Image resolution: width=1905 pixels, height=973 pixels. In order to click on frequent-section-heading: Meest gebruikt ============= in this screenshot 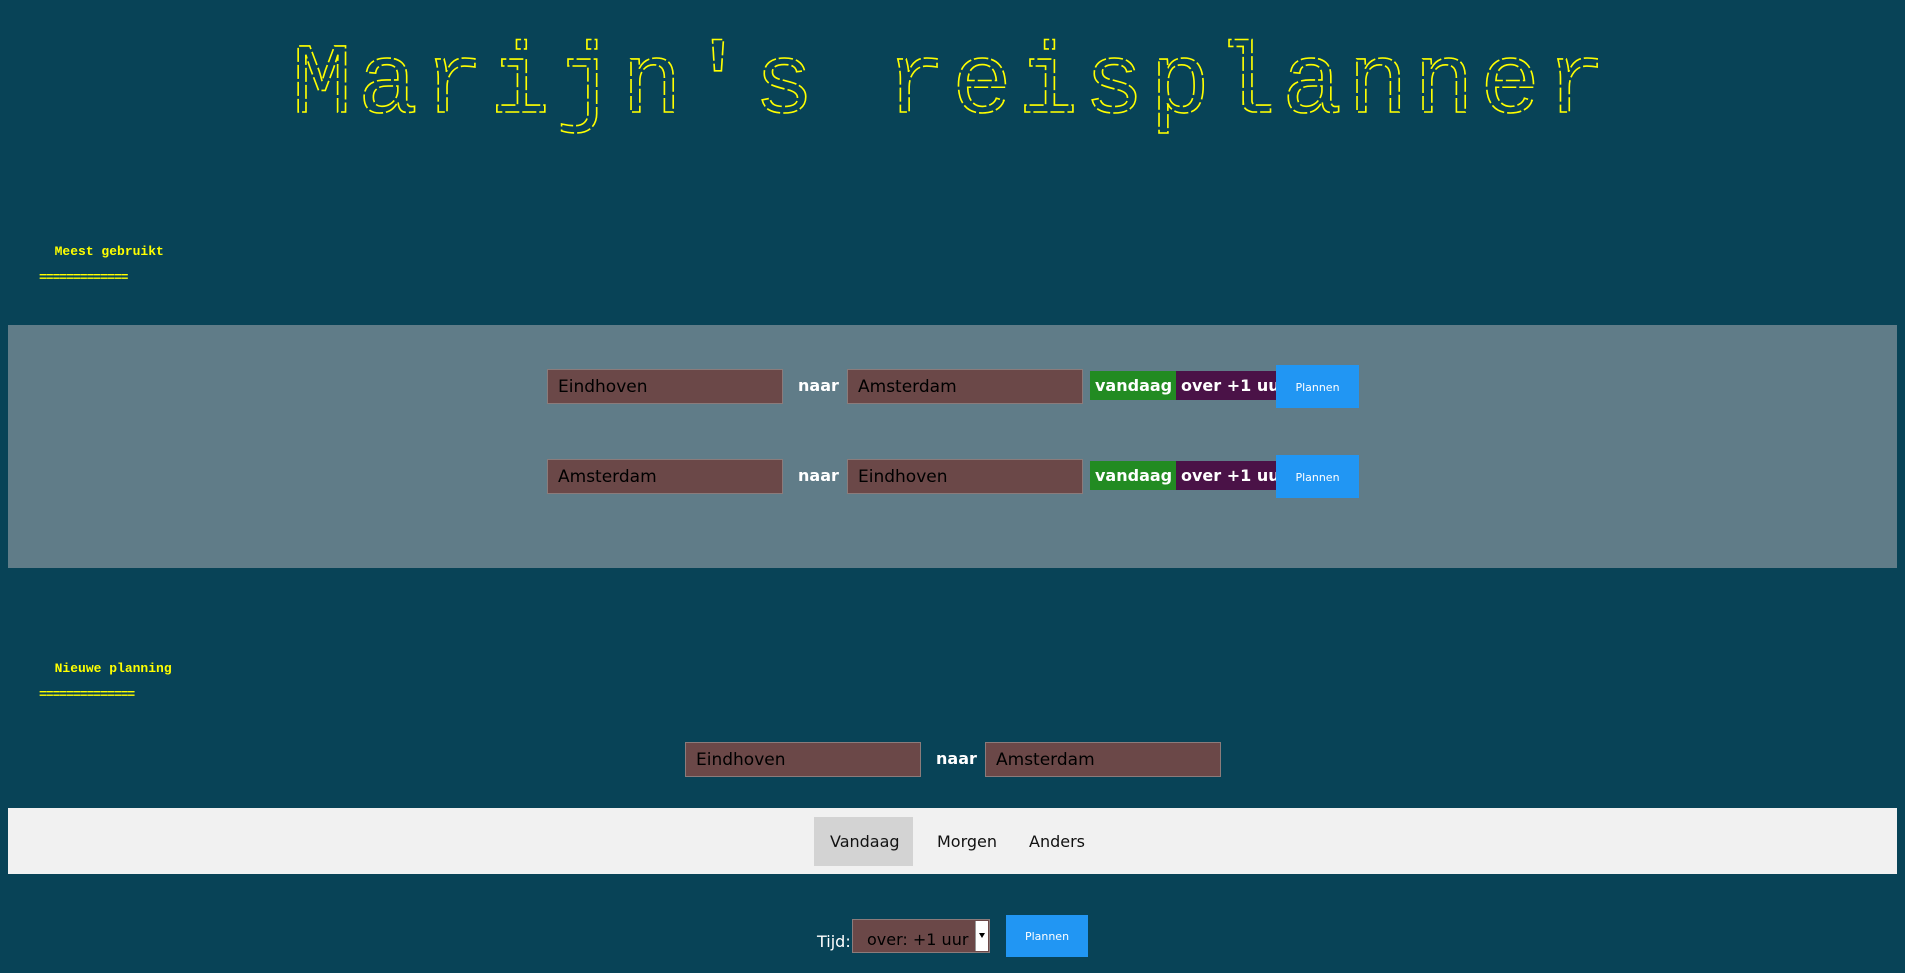, I will do `click(101, 264)`.